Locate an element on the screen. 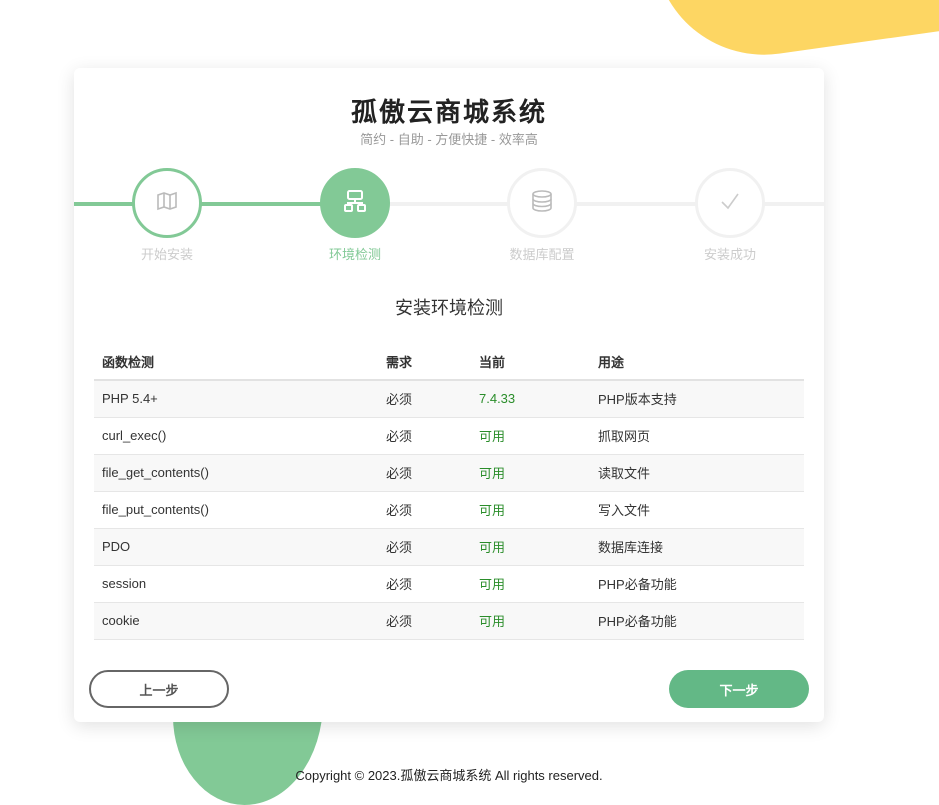 This screenshot has height=805, width=939. table-cell: PHP 5.4+ is located at coordinates (236, 399).